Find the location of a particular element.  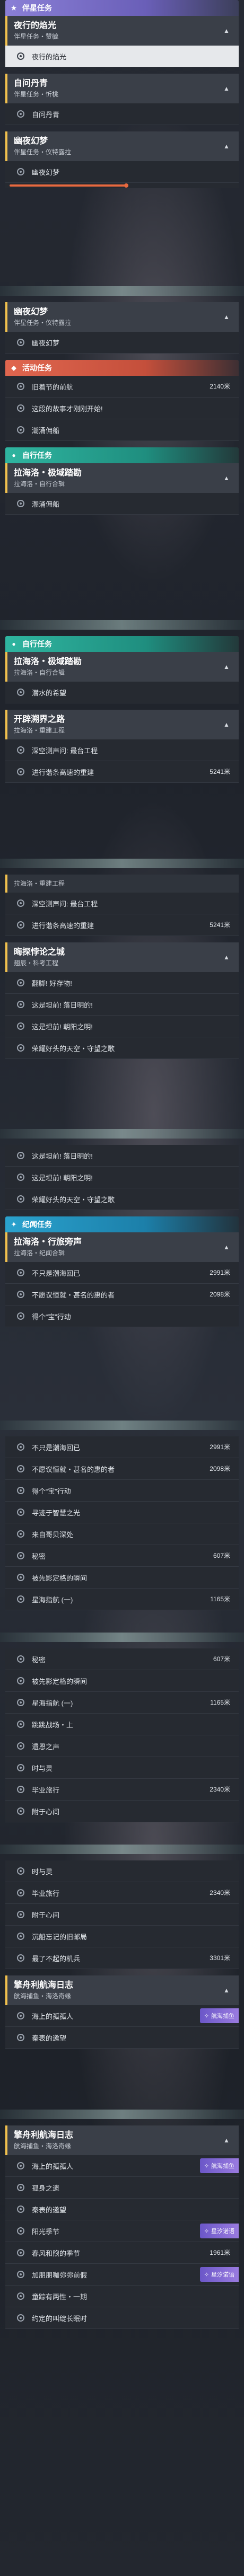

sub-quest-row: 这段的故事才刚刚开始! is located at coordinates (122, 408).